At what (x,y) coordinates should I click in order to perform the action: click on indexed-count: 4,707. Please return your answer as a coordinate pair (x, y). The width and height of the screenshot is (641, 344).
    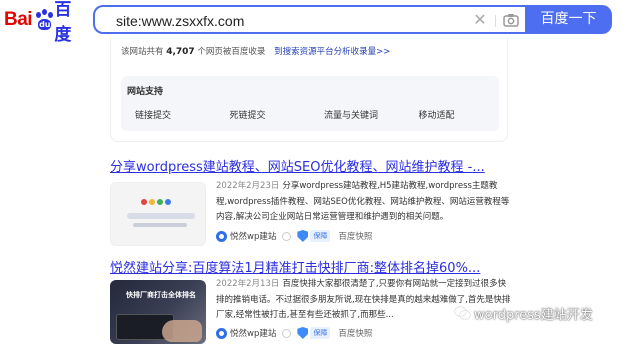
    Looking at the image, I should click on (180, 52).